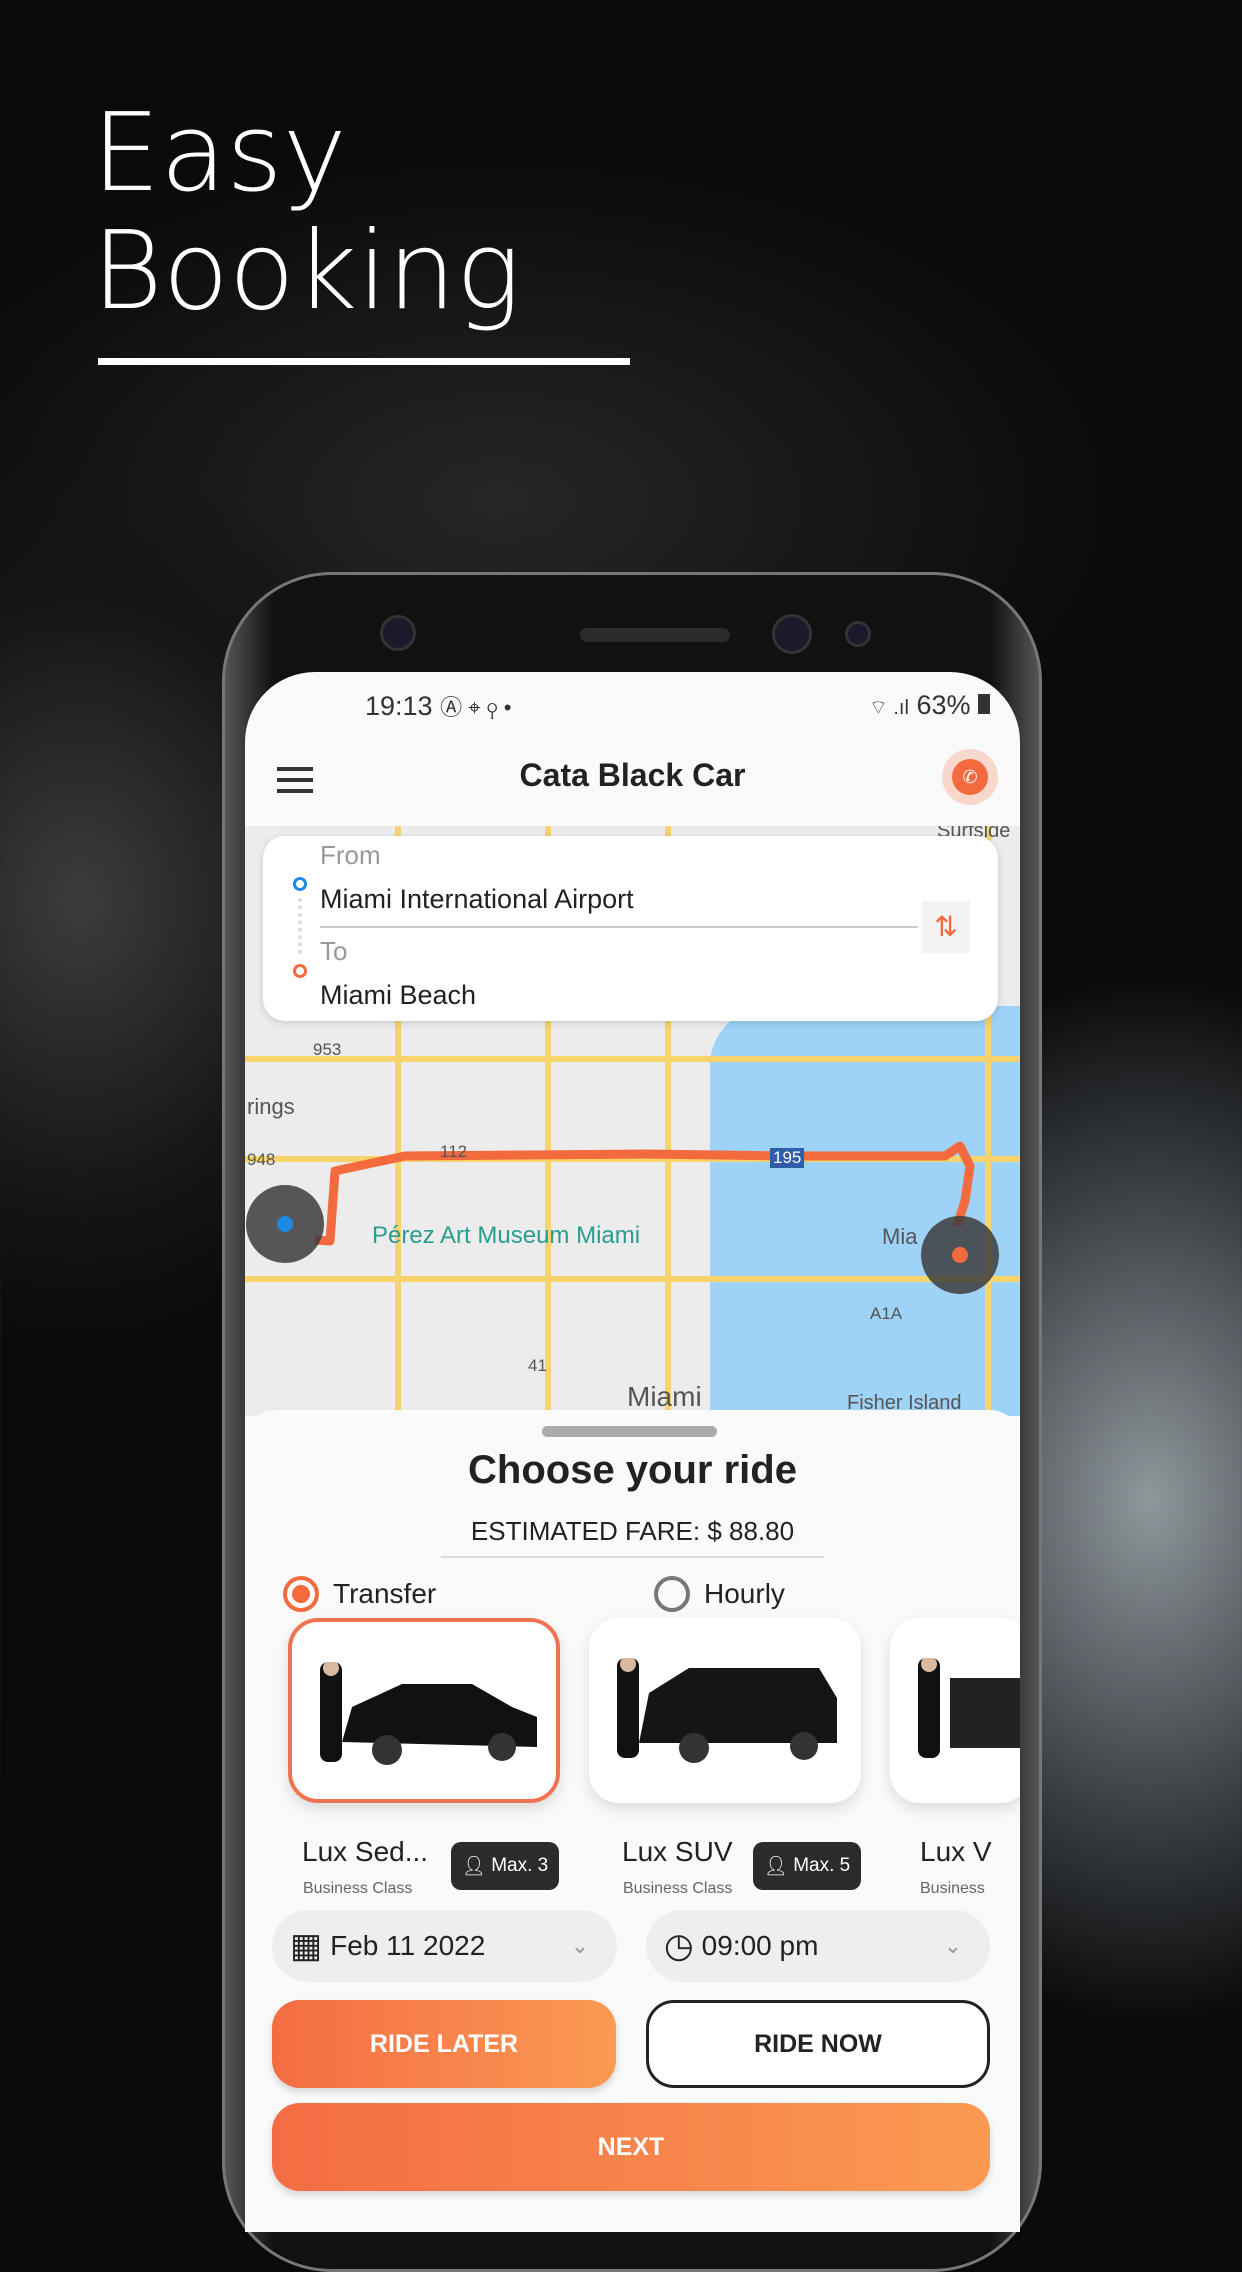 The height and width of the screenshot is (2272, 1242). Describe the element at coordinates (300, 971) in the screenshot. I see `destination-dot-icon` at that location.